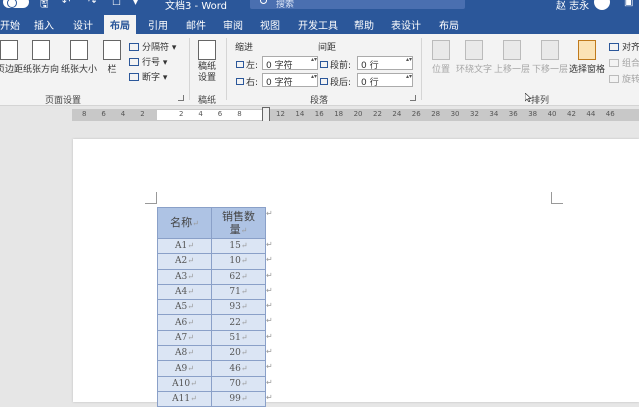 The width and height of the screenshot is (639, 407). Describe the element at coordinates (441, 50) in the screenshot. I see `position-icon` at that location.